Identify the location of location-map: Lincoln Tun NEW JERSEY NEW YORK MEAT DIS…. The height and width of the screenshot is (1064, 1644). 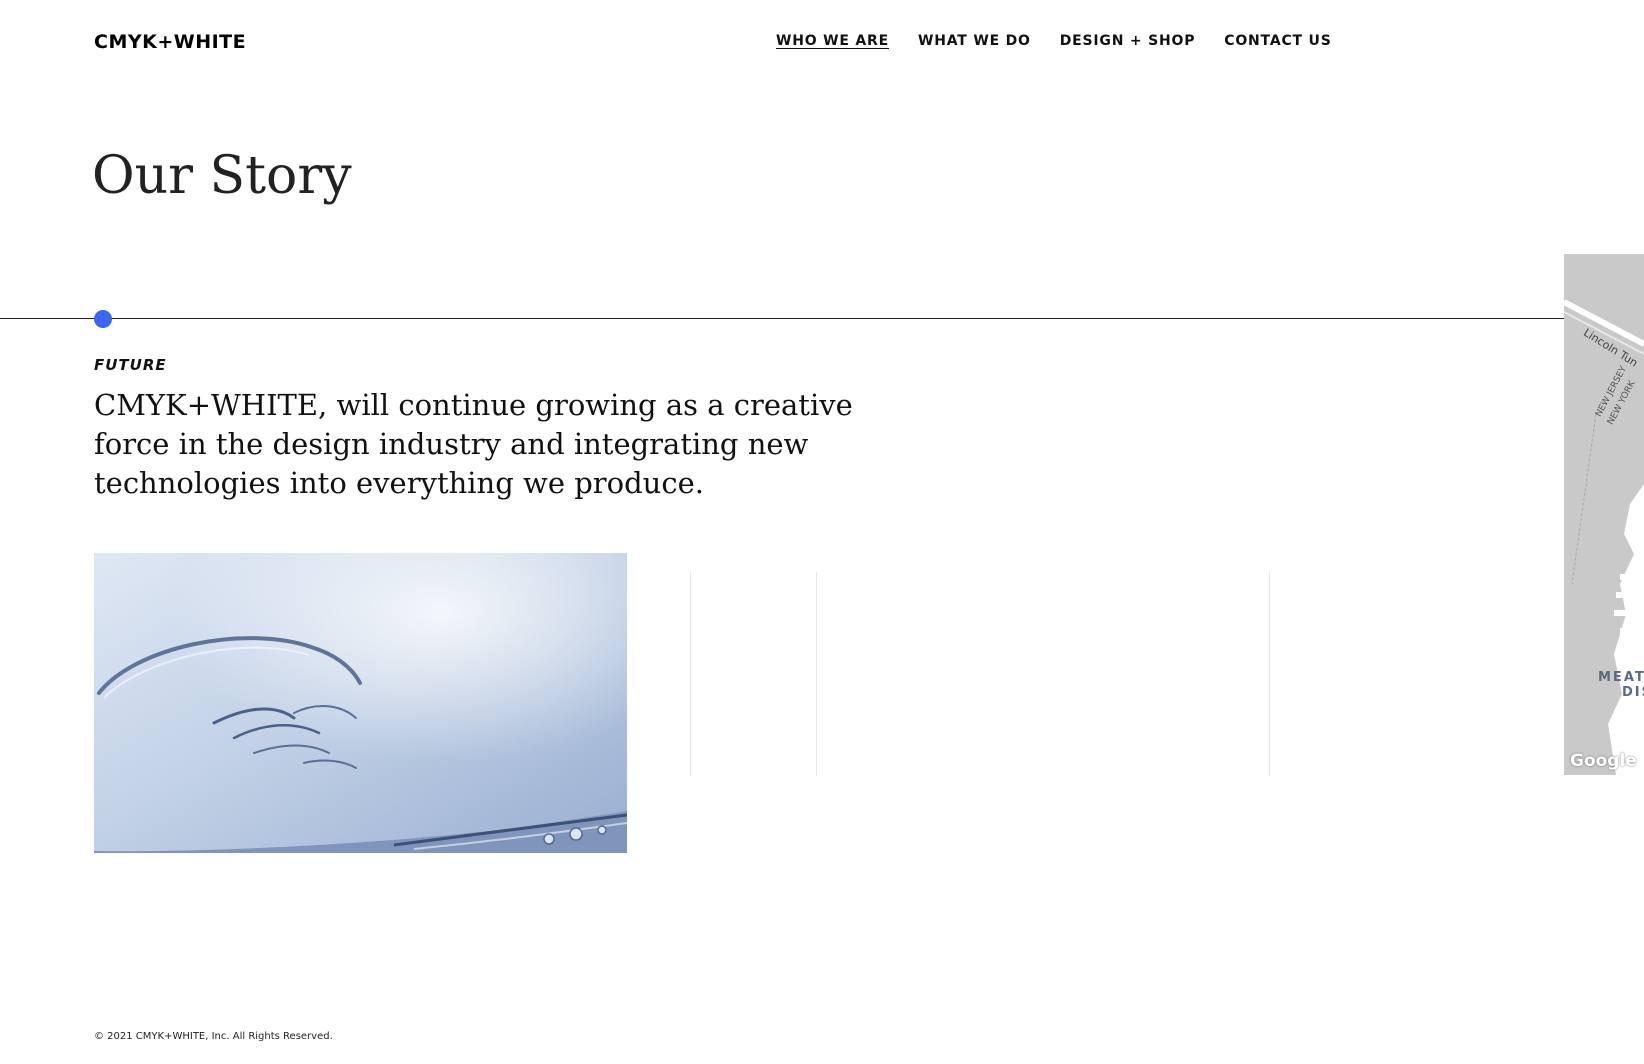
(1604, 514).